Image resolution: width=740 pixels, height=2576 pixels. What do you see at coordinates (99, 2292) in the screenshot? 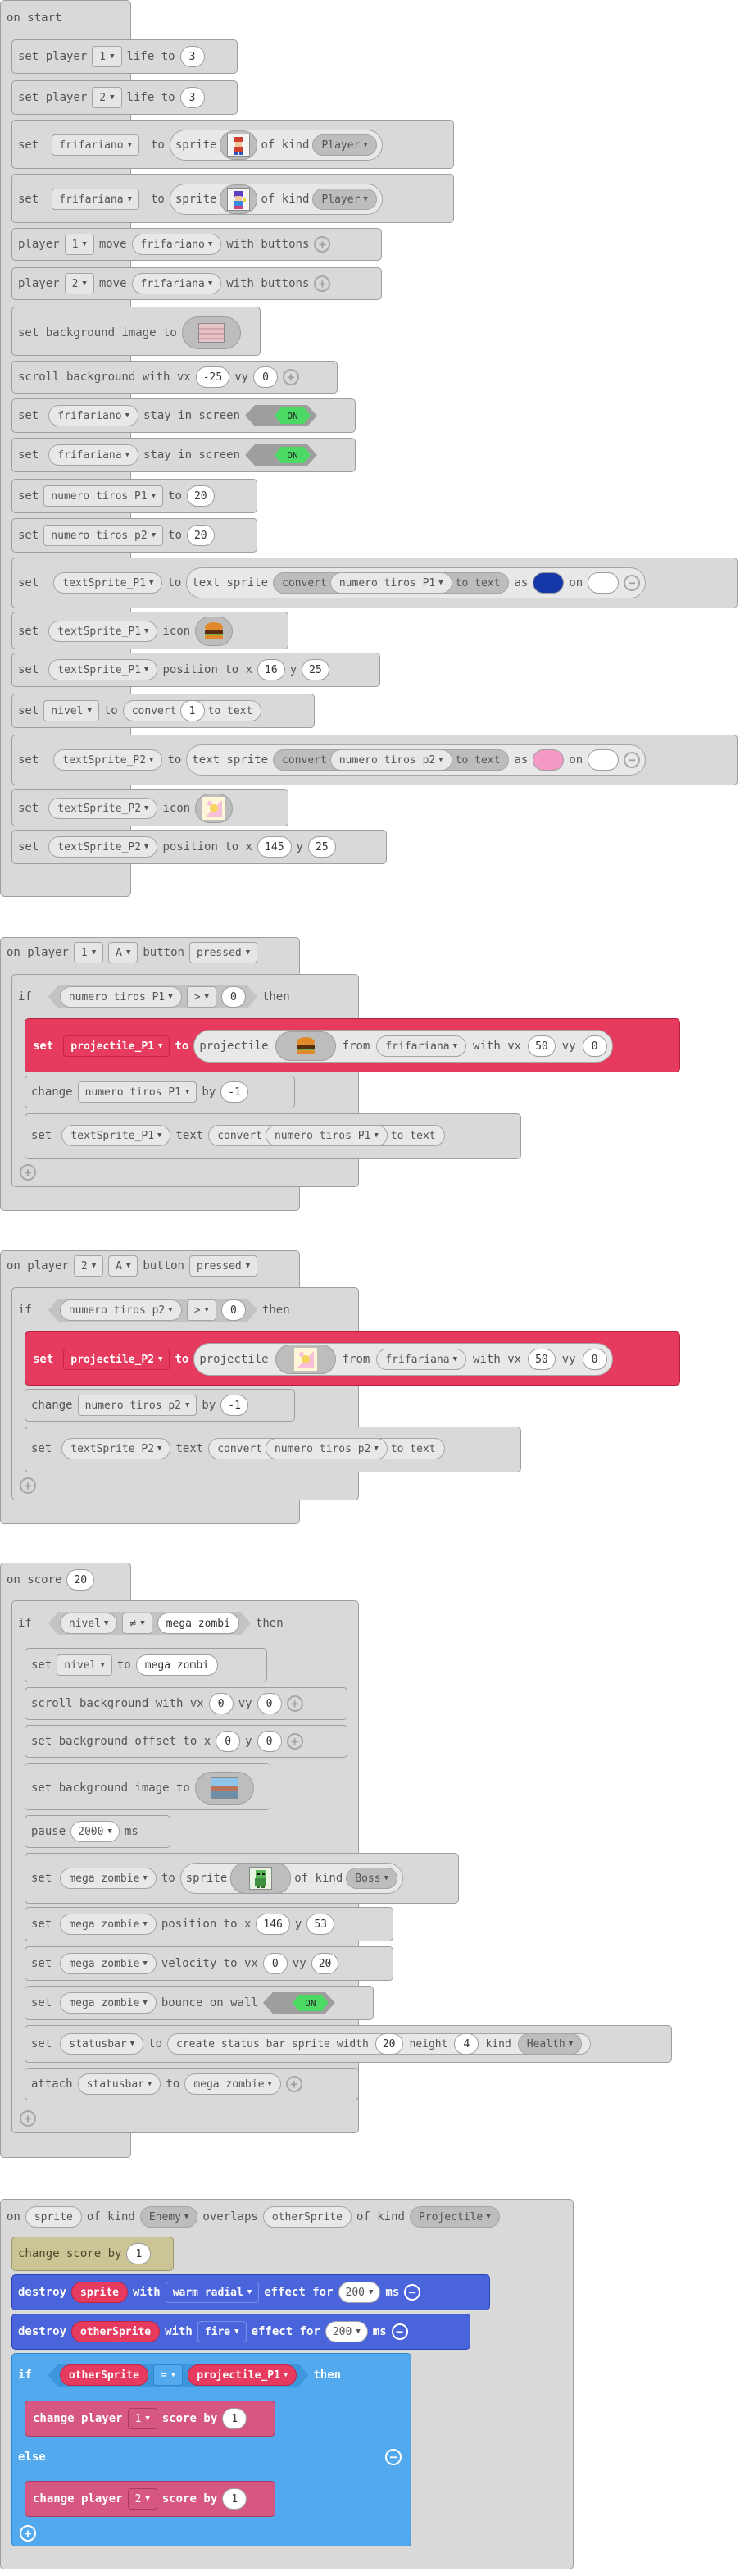
I see `sprite-variable: sprite` at bounding box center [99, 2292].